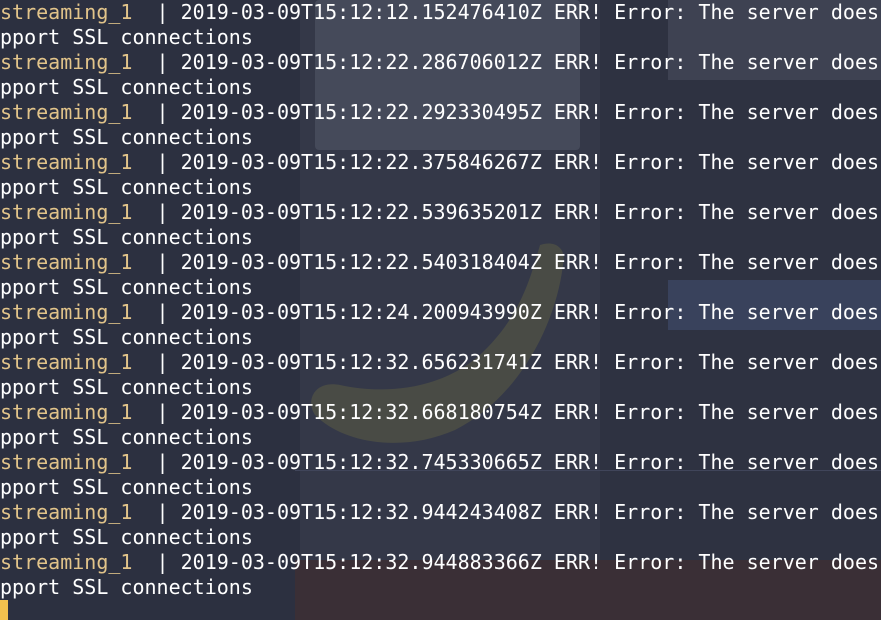 The image size is (881, 620). What do you see at coordinates (361, 162) in the screenshot?
I see `log-timestamp: 2019-03-09T15:12:22.375846267Z` at bounding box center [361, 162].